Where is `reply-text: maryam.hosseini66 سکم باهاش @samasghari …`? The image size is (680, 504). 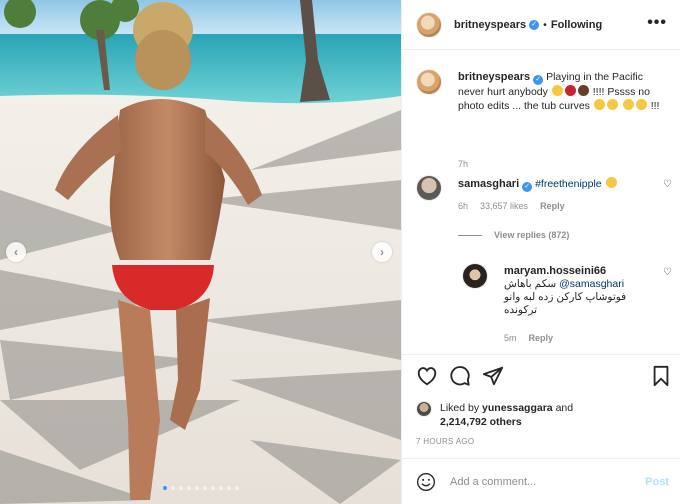 reply-text: maryam.hosseini66 سکم باهاش @samasghari … is located at coordinates (579, 291).